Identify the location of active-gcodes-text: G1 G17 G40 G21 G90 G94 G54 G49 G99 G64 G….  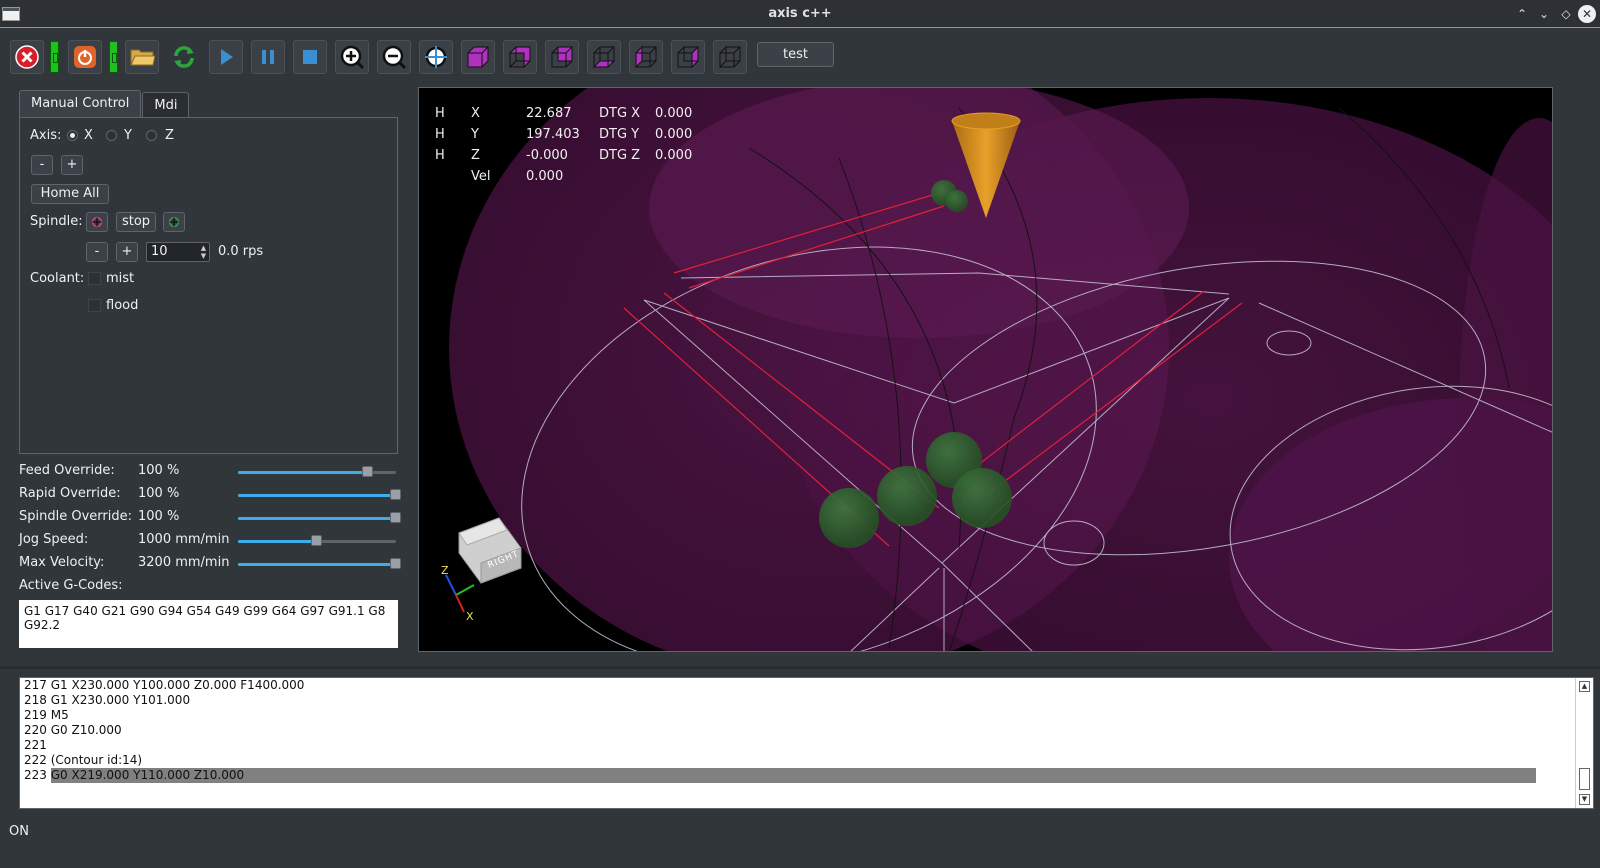
(208, 624).